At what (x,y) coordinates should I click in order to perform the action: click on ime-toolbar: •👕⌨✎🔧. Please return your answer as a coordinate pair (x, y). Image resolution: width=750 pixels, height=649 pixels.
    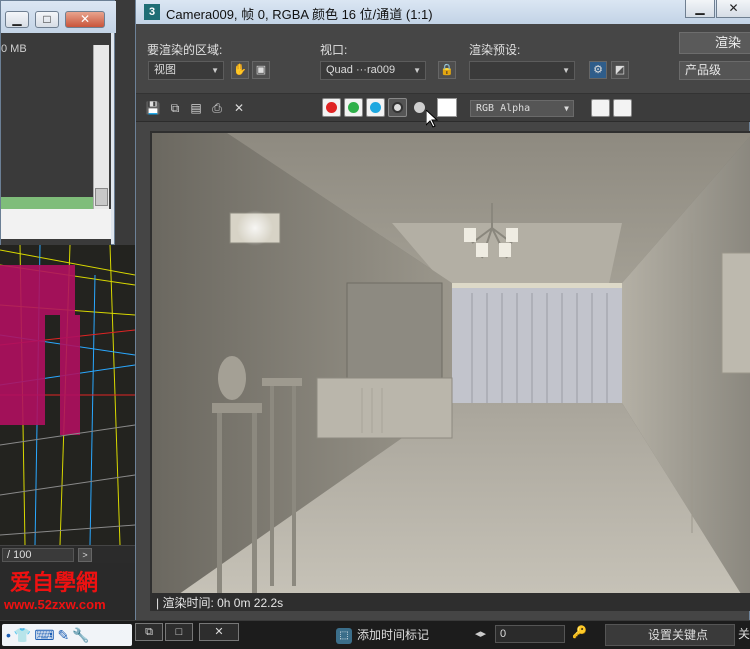
    Looking at the image, I should click on (67, 635).